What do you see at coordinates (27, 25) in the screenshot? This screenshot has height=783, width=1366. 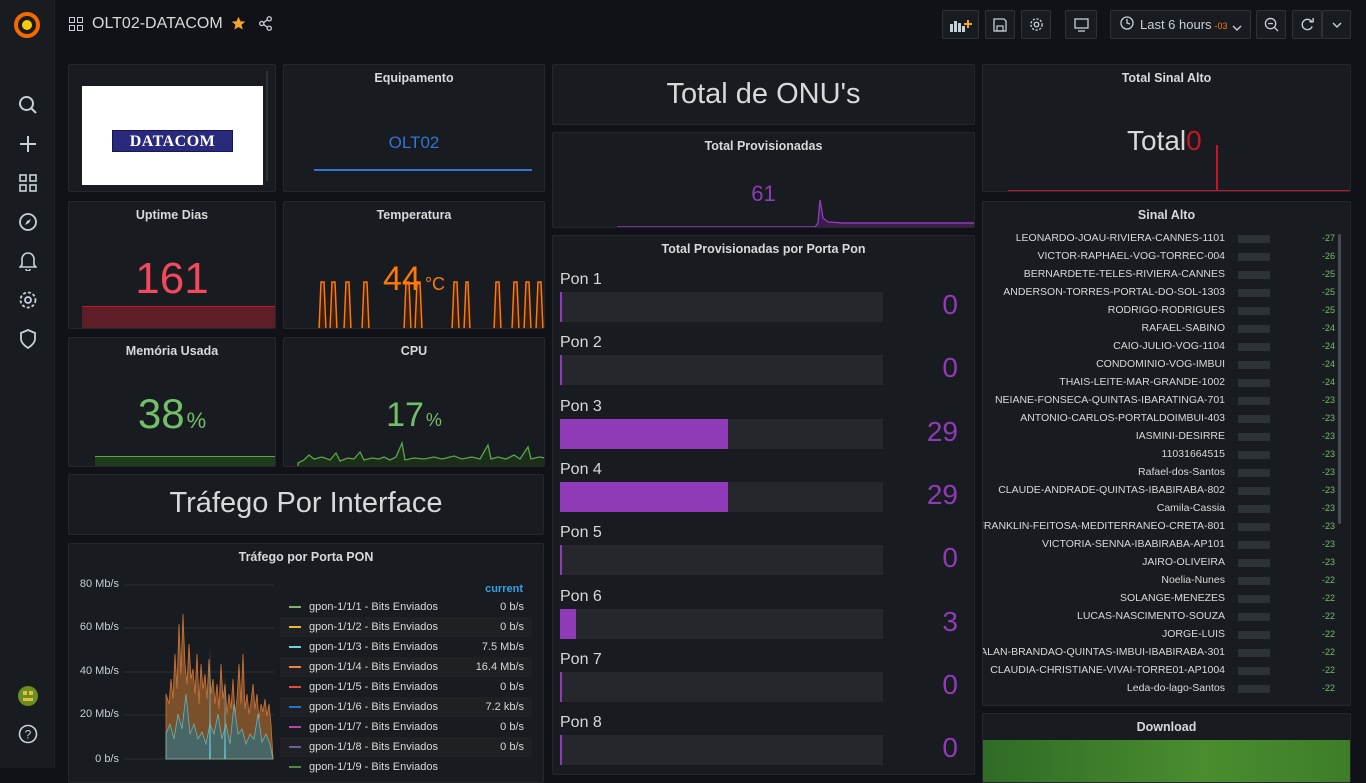 I see `grafana-logo-icon` at bounding box center [27, 25].